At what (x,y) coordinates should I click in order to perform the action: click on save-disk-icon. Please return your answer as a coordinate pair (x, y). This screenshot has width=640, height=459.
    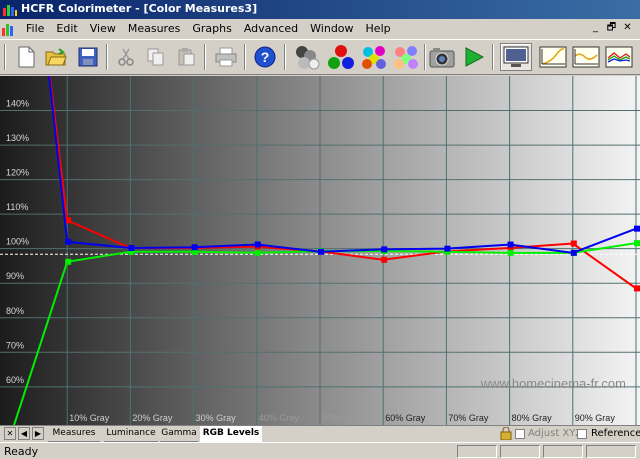
    Looking at the image, I should click on (88, 57).